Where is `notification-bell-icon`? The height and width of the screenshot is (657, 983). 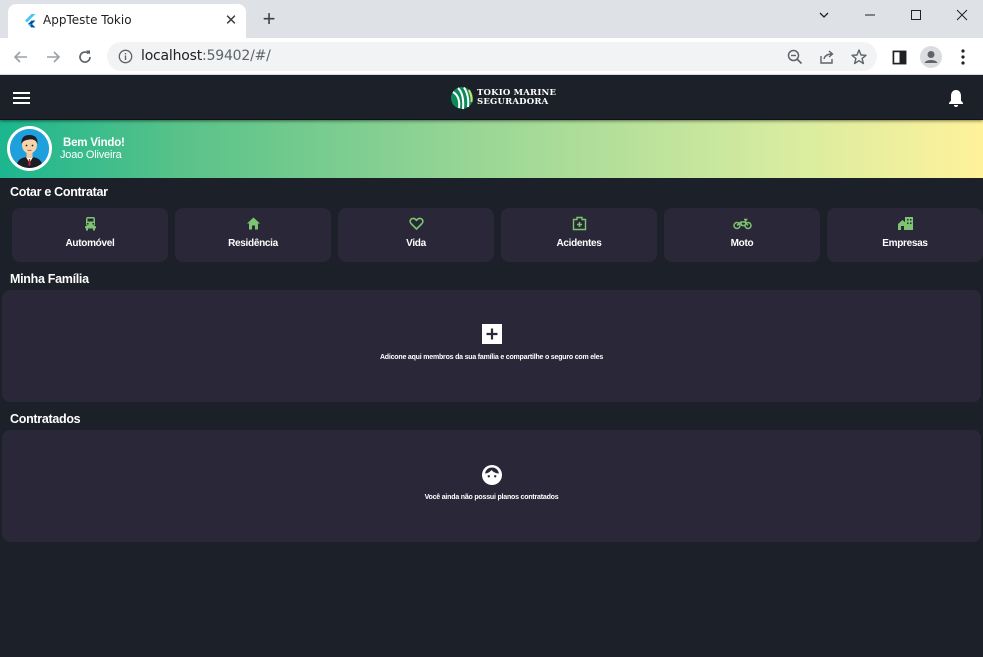
notification-bell-icon is located at coordinates (956, 98).